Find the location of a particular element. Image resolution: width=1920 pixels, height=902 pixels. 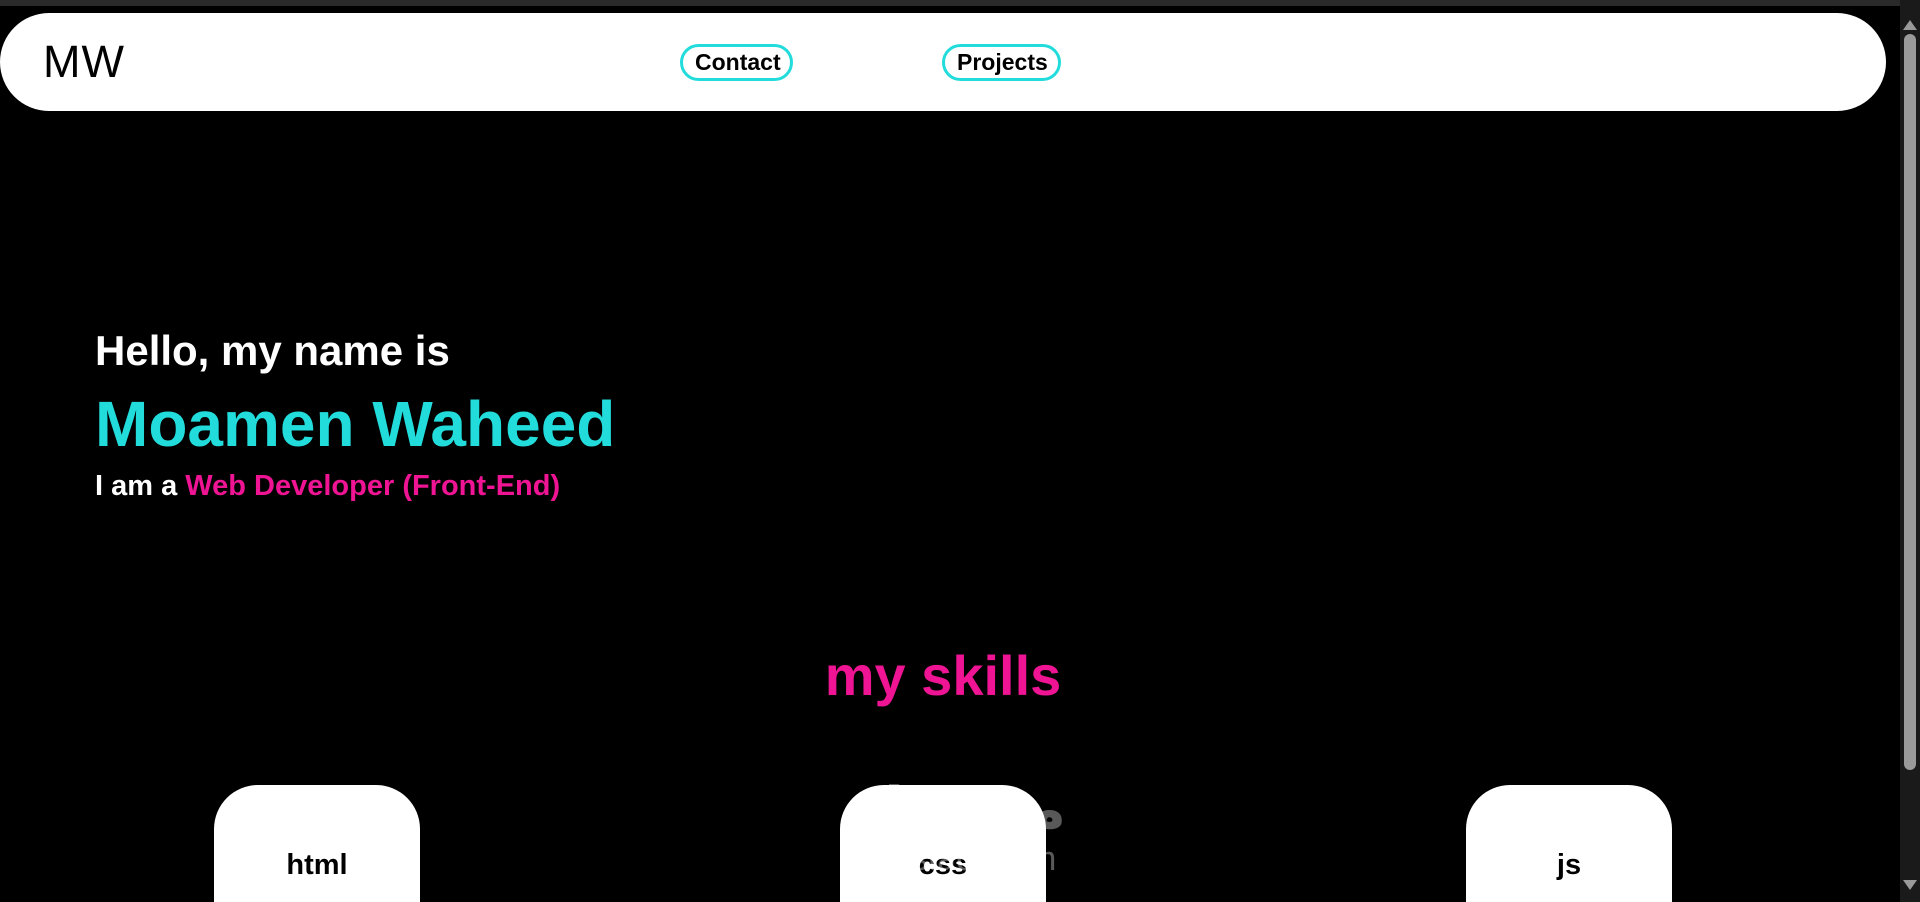

vertical-scrollbar is located at coordinates (1910, 451).